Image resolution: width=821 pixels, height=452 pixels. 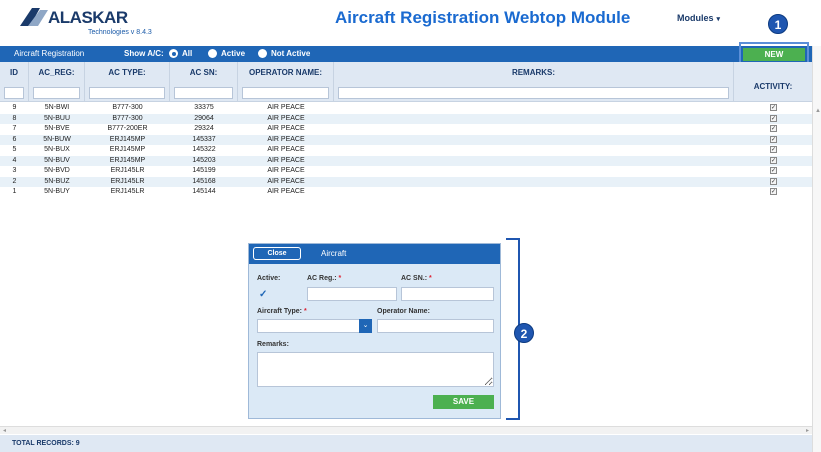 I want to click on table-row: 8 5N-BUU B777-300 29064 AIR PEACE ✓, so click(x=406, y=118).